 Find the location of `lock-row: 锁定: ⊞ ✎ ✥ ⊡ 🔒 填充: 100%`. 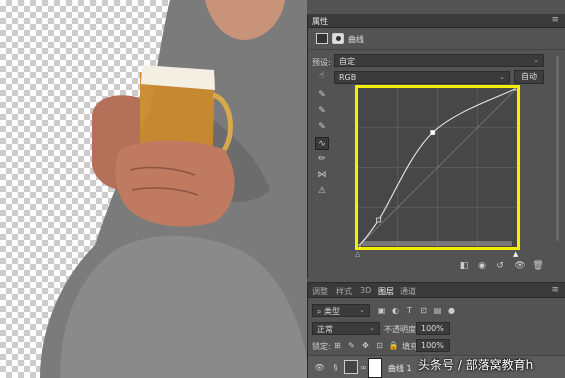

lock-row: 锁定: ⊞ ✎ ✥ ⊡ 🔒 填充: 100% is located at coordinates (436, 346).